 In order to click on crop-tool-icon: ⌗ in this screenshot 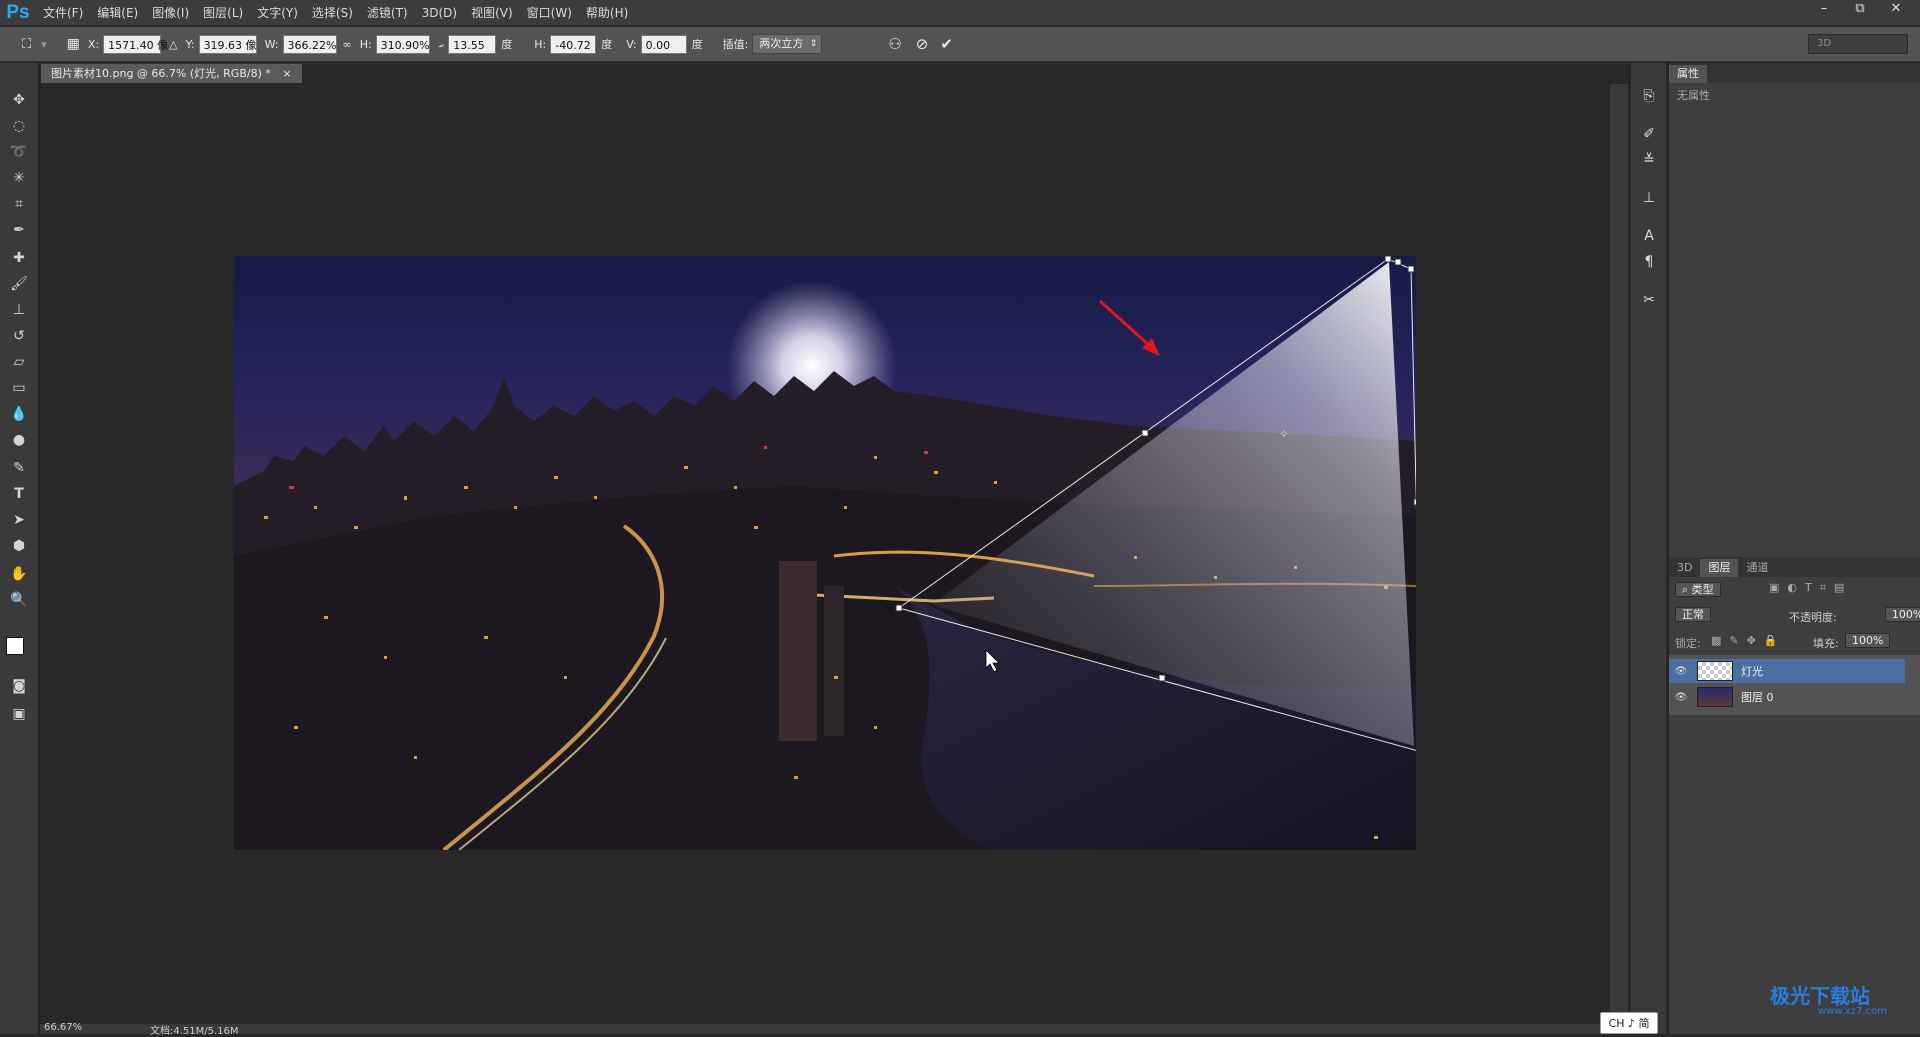, I will do `click(19, 204)`.